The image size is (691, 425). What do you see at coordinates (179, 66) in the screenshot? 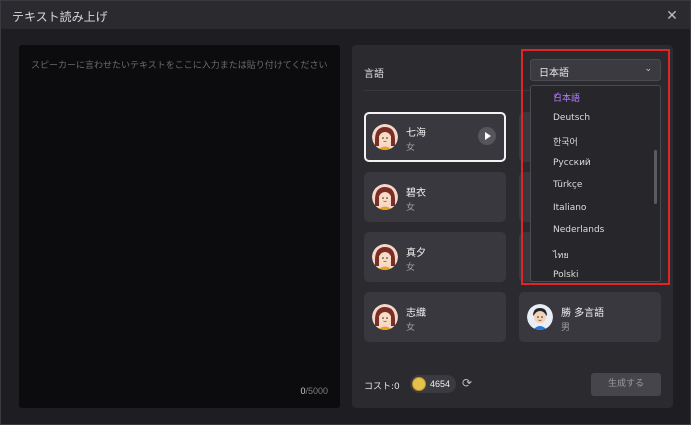
I see `text-placeholder: スピーカーに言わせたいテキストをここに入力または貼り付けてください` at bounding box center [179, 66].